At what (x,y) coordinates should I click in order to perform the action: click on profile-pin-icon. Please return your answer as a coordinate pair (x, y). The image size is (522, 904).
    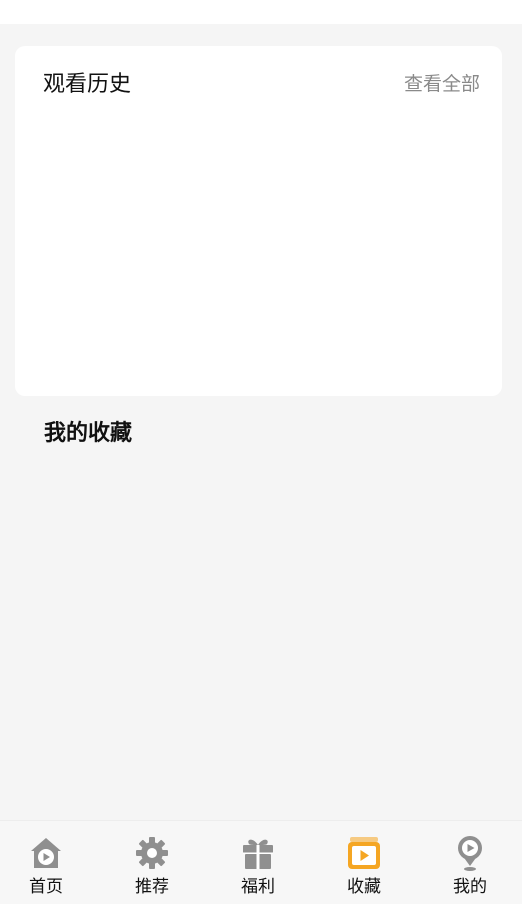
    Looking at the image, I should click on (470, 853).